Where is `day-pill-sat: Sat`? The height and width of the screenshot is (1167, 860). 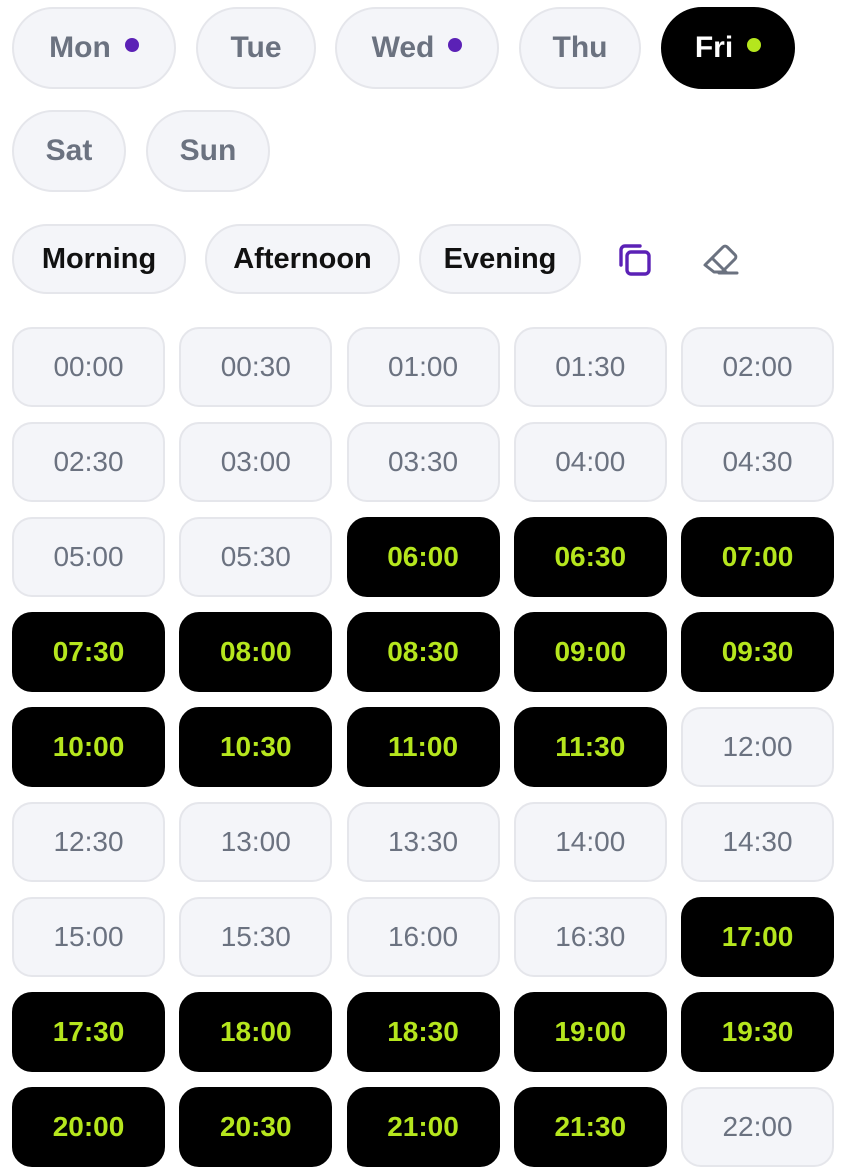
day-pill-sat: Sat is located at coordinates (69, 151).